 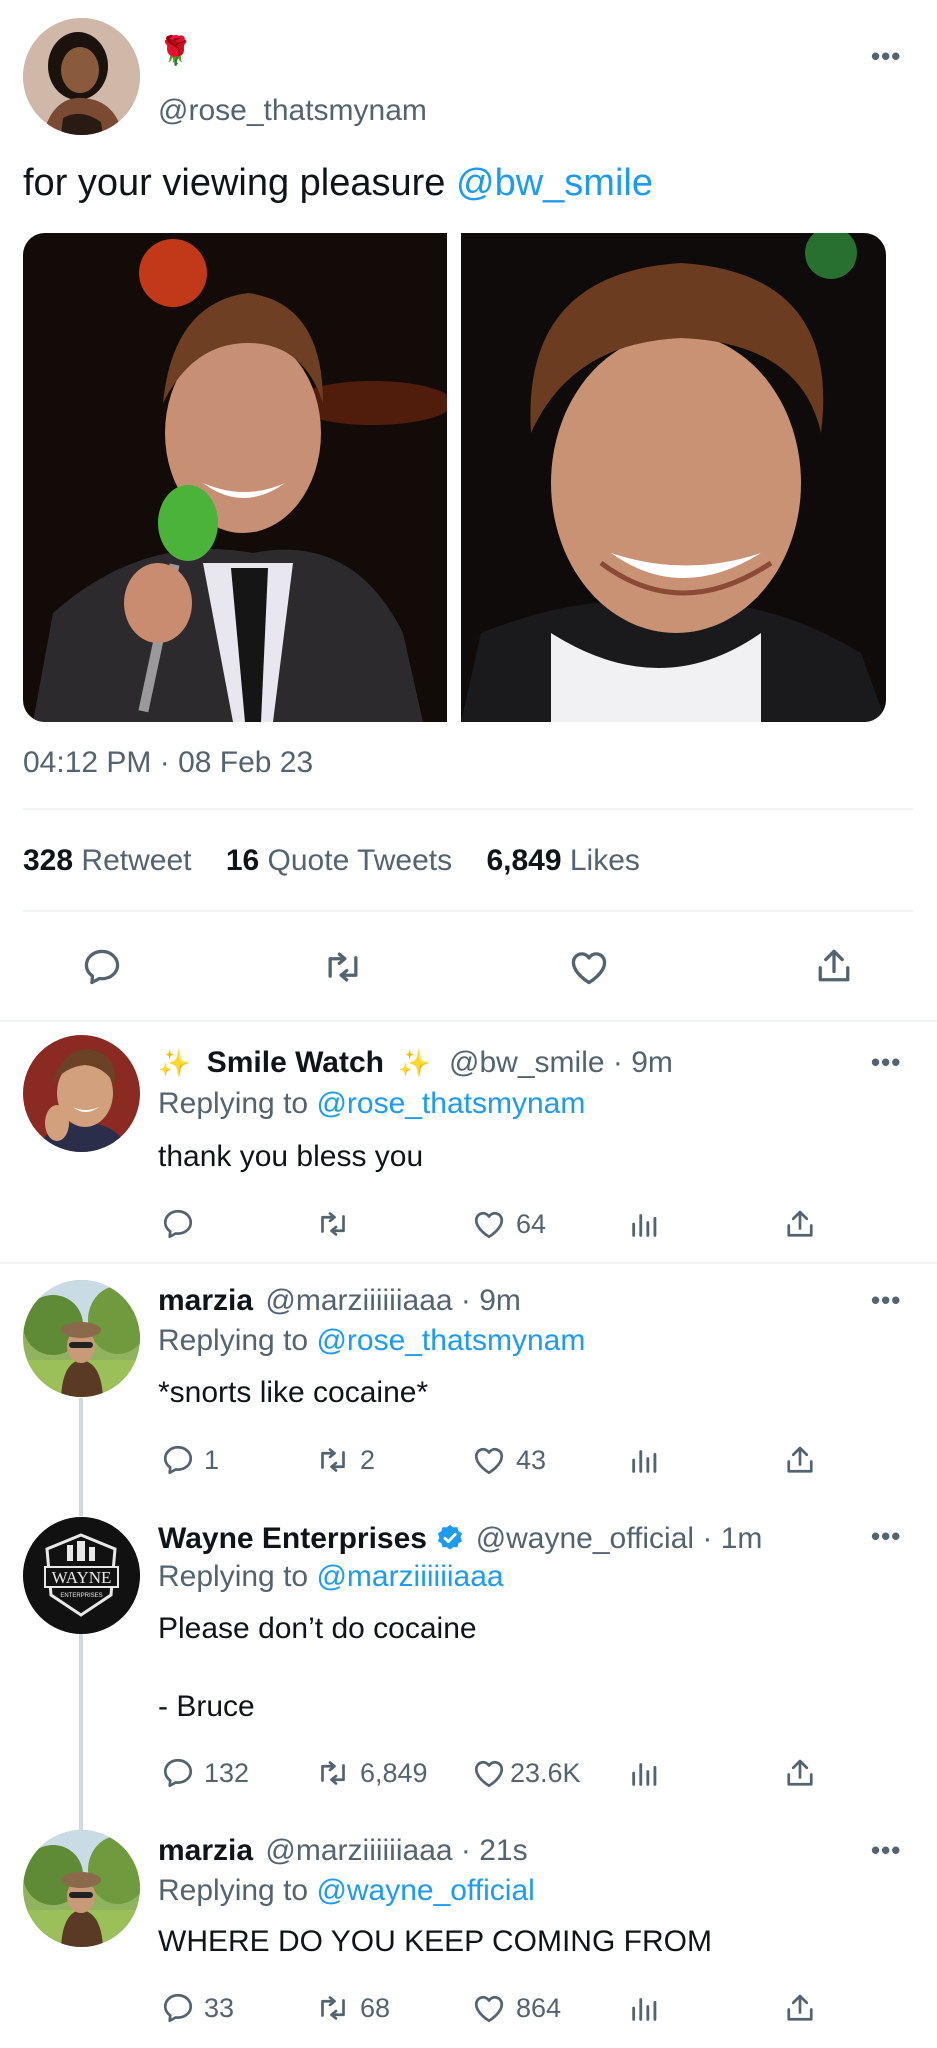 I want to click on reply-text-signature: - Bruce, so click(x=206, y=1706).